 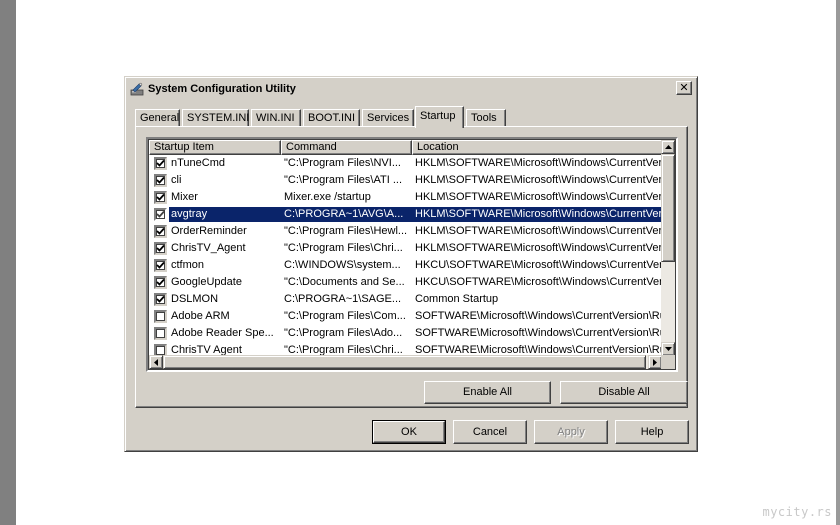 What do you see at coordinates (184, 197) in the screenshot?
I see `startup-item-name: Mixer` at bounding box center [184, 197].